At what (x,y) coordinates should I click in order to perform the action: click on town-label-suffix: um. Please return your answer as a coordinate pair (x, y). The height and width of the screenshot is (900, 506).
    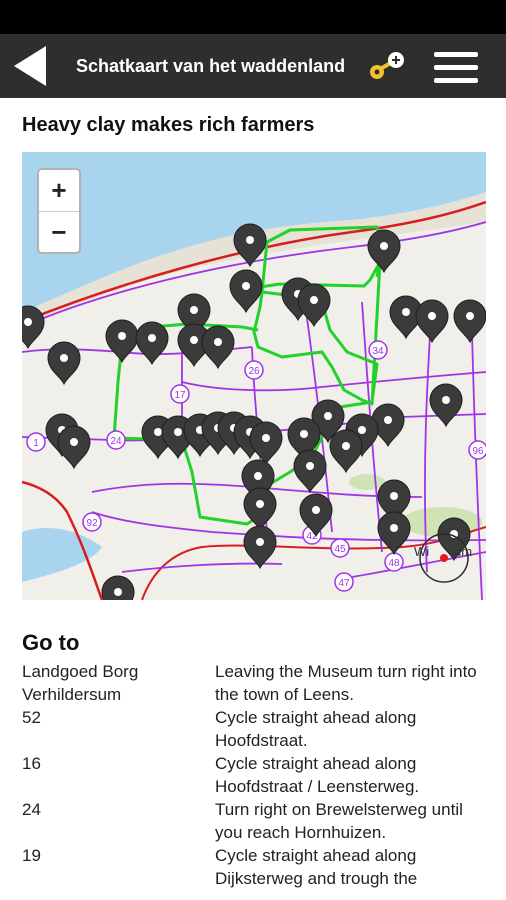
    Looking at the image, I should click on (463, 551).